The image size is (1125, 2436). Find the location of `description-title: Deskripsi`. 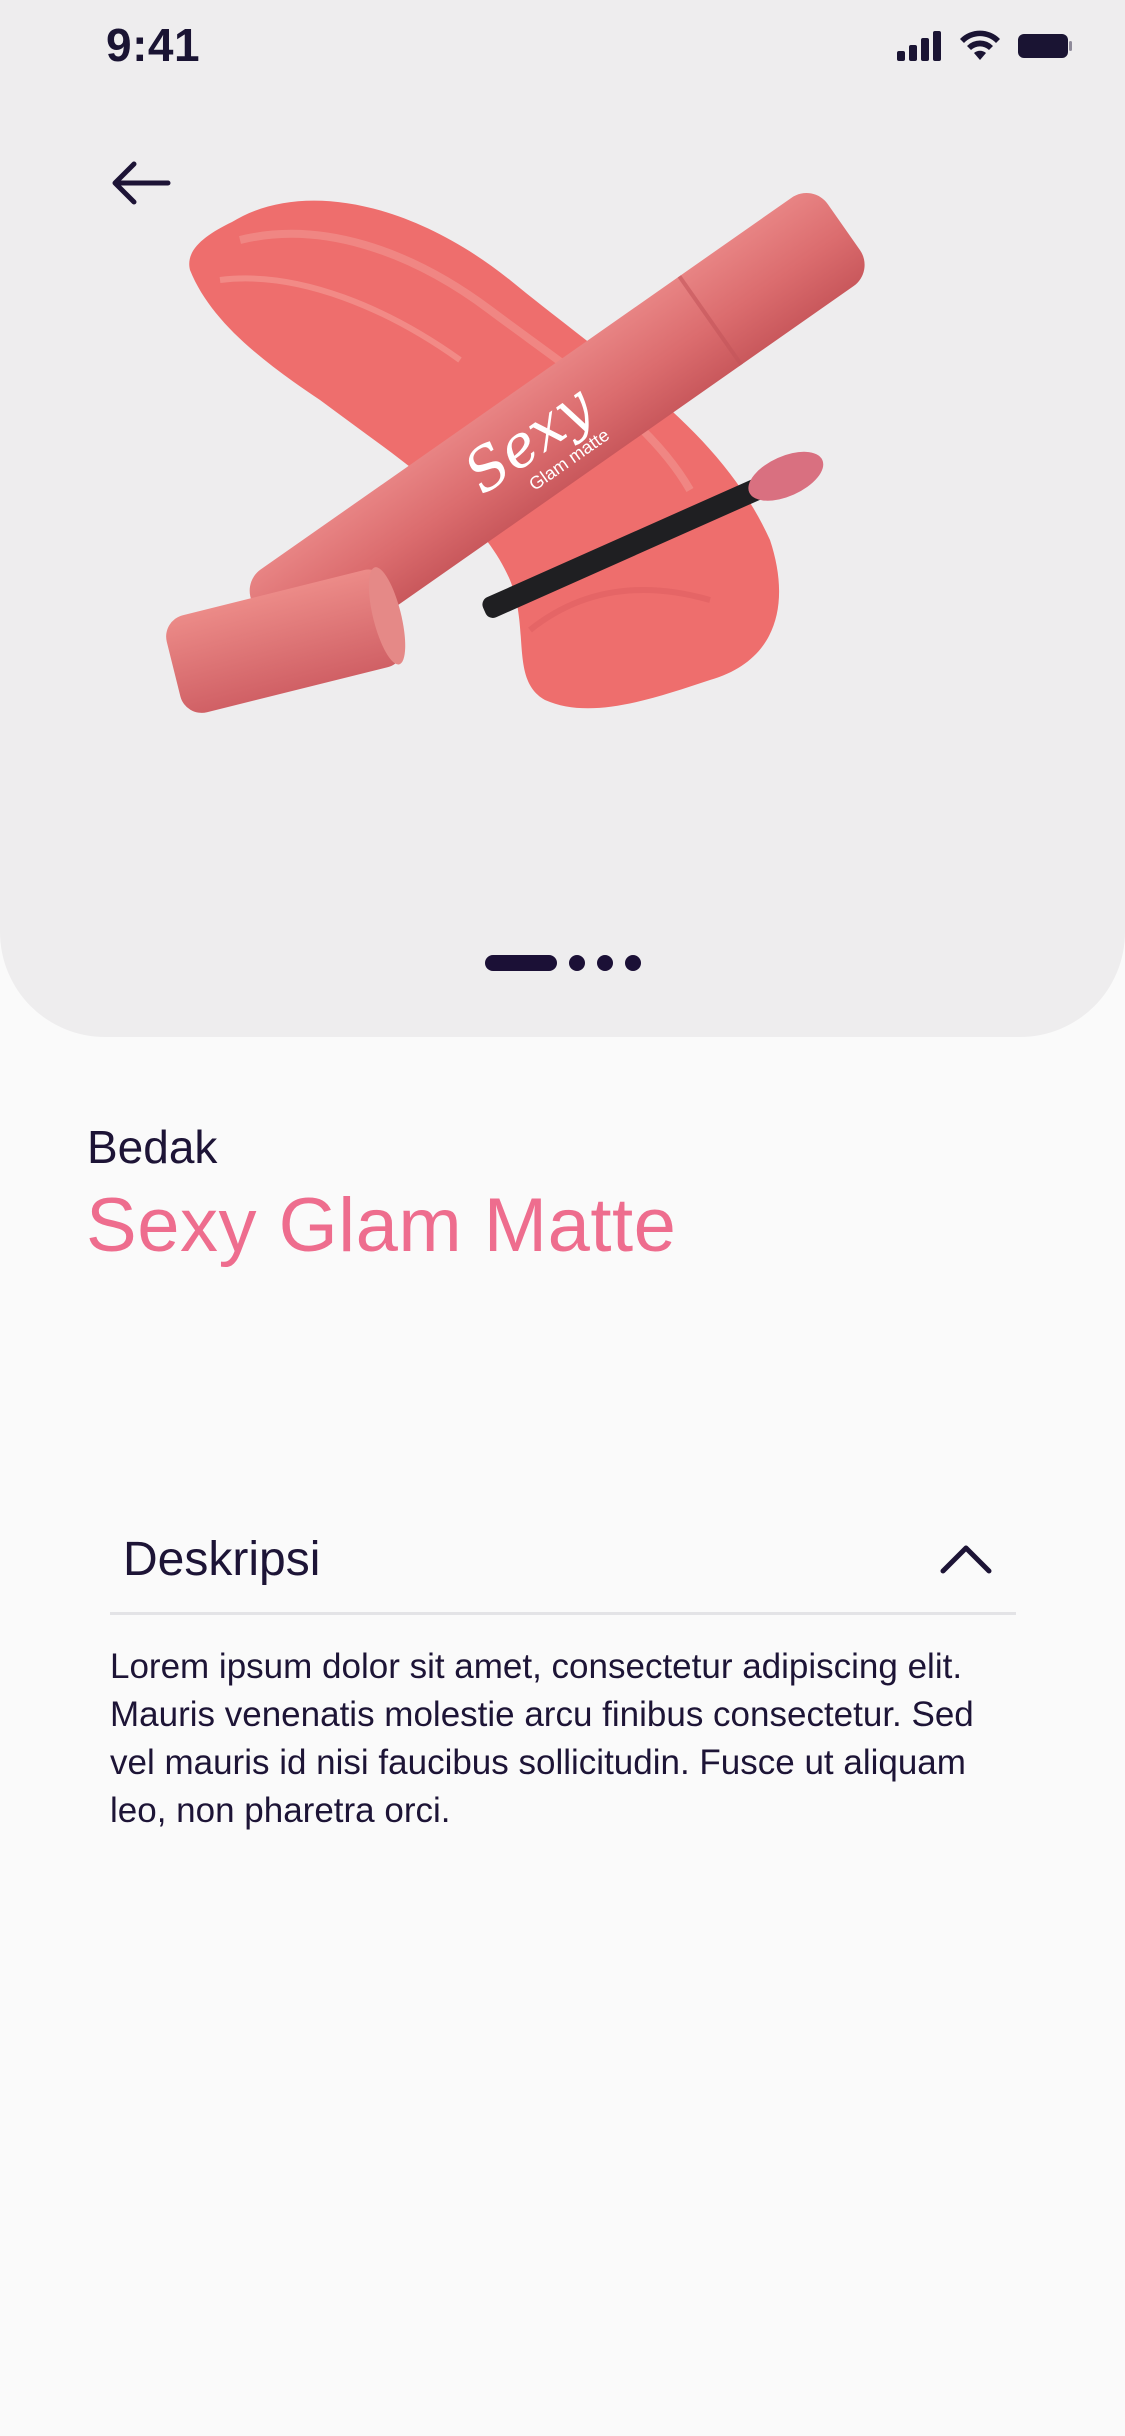

description-title: Deskripsi is located at coordinates (222, 1559).